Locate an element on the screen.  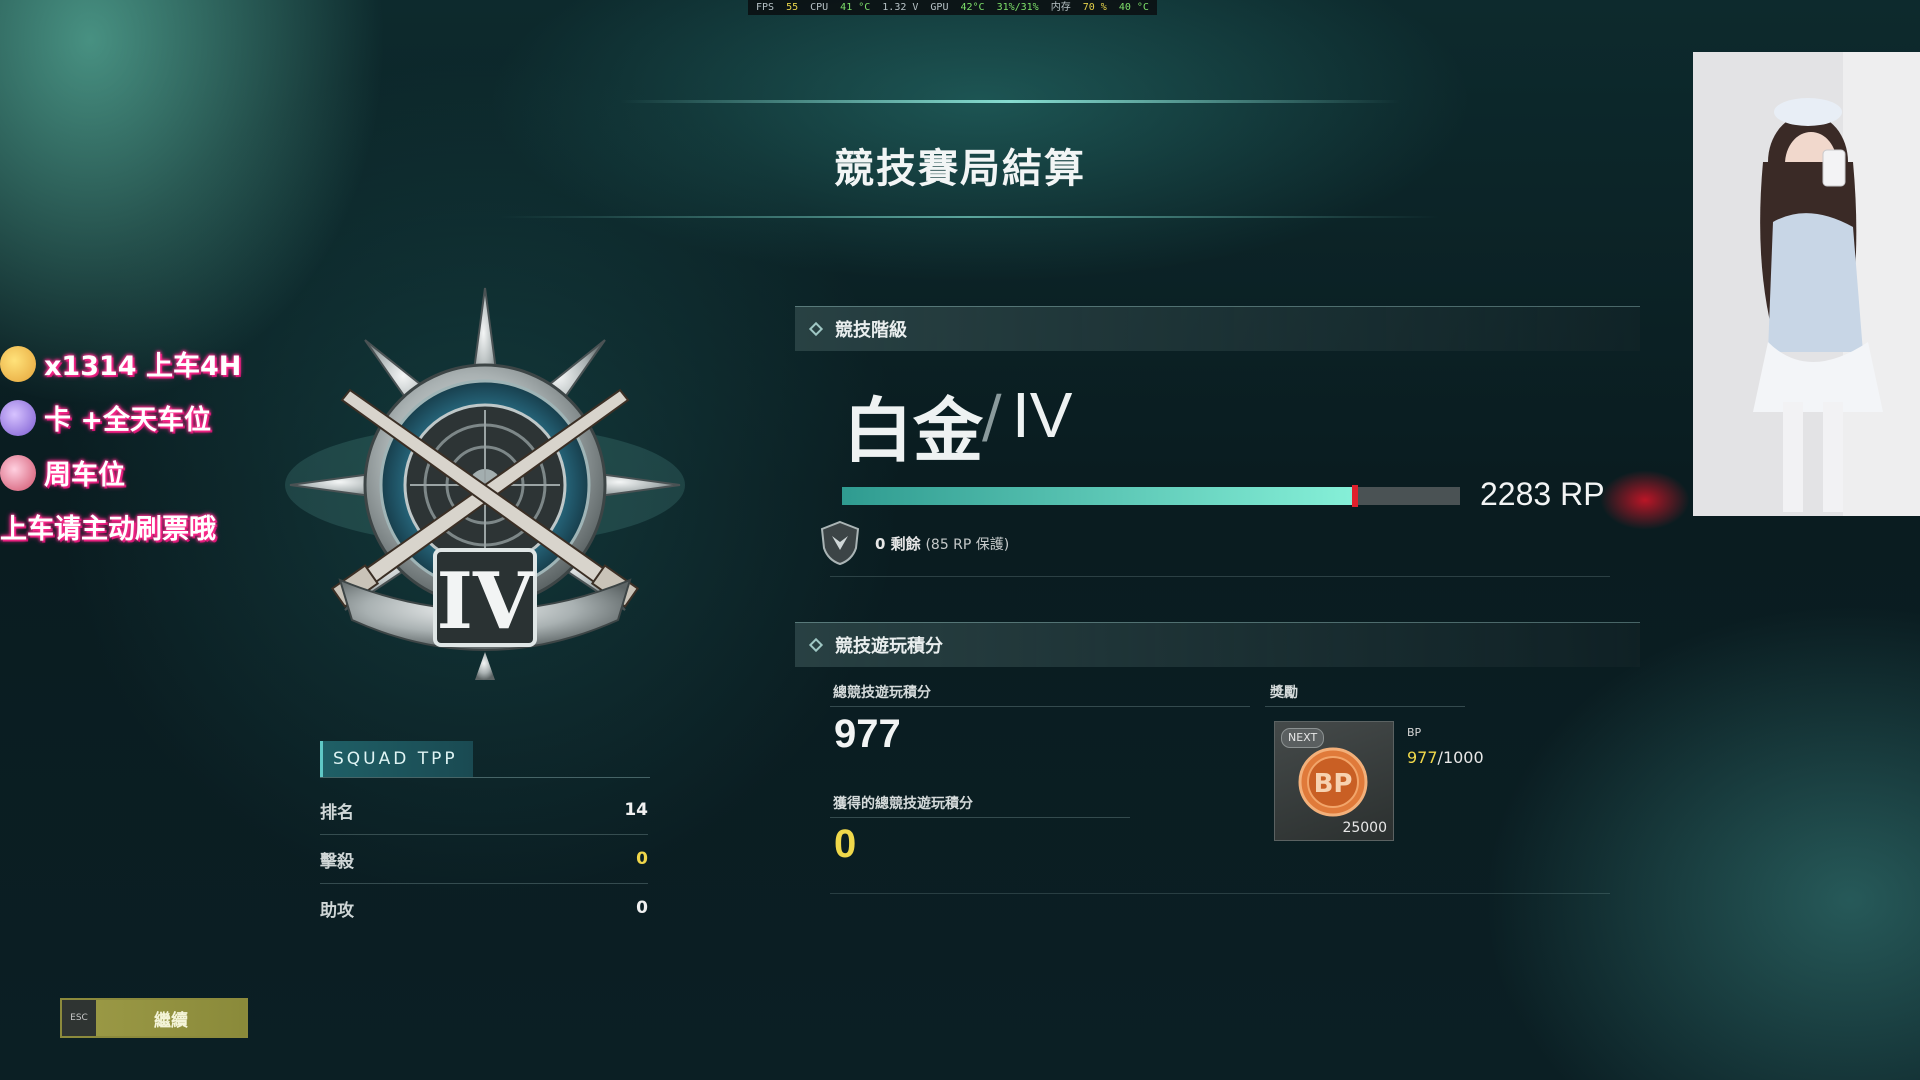
continue-button: ESC 繼續 is located at coordinates (154, 1018).